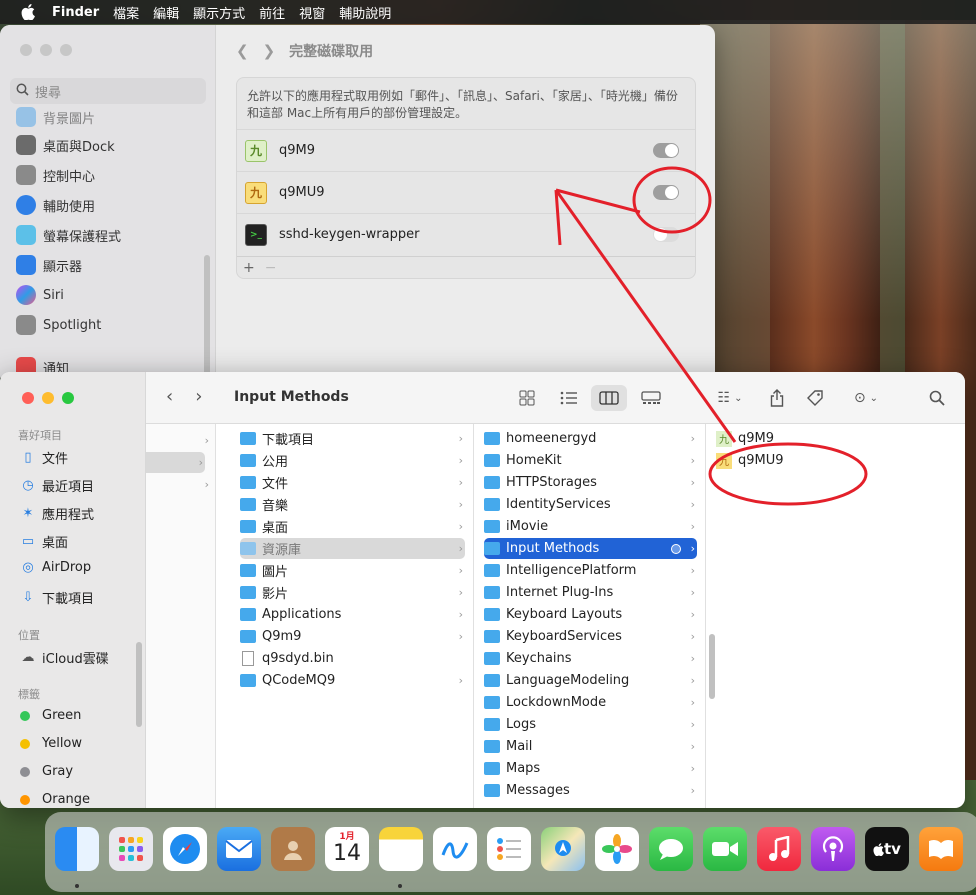  Describe the element at coordinates (271, 268) in the screenshot. I see `remove-button: −` at that location.